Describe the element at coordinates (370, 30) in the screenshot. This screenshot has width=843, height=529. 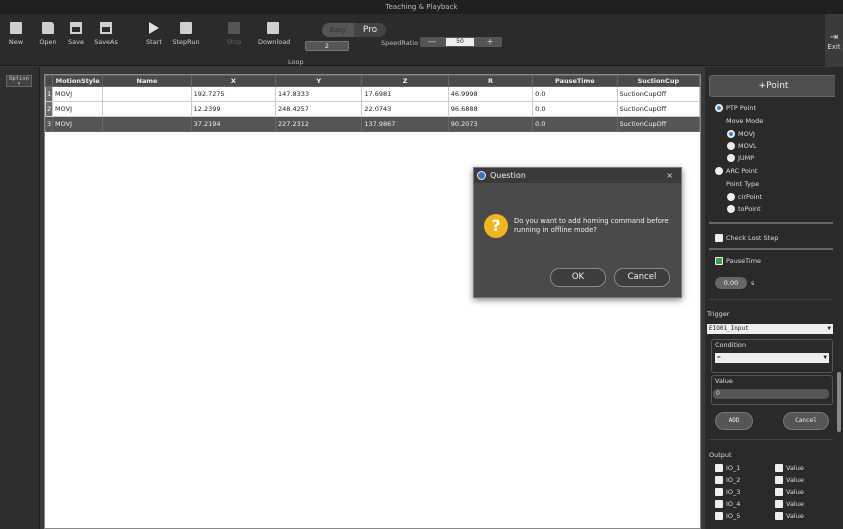
I see `mode-pro: Pro` at that location.